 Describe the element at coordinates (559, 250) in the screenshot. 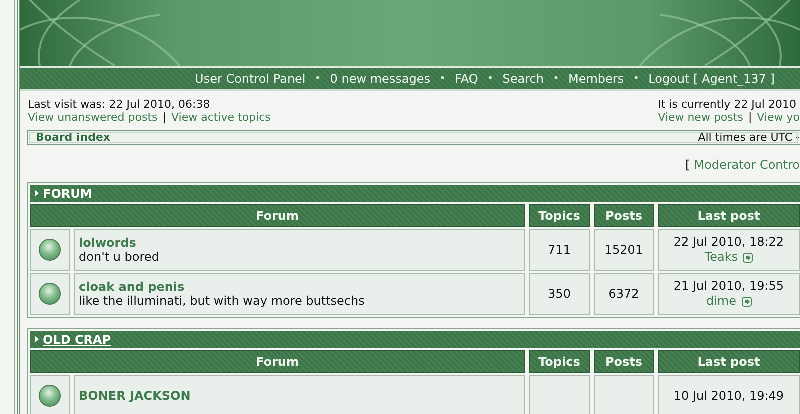

I see `topics-cell: 711` at that location.